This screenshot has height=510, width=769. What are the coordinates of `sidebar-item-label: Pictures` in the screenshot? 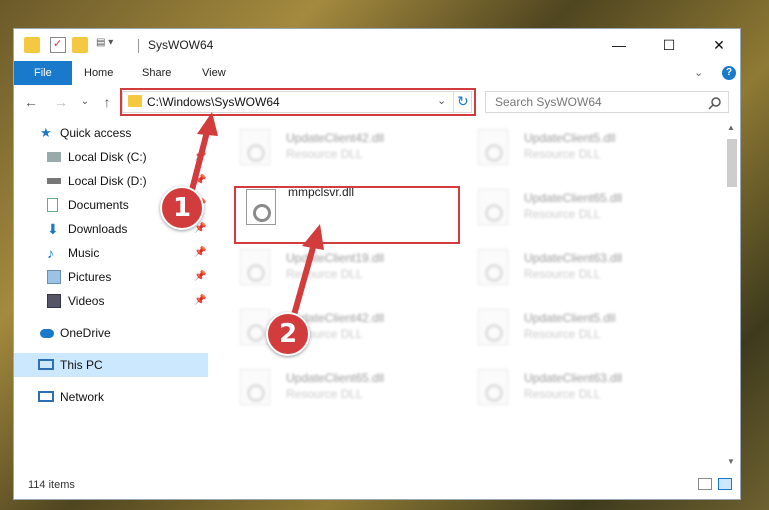 It's located at (90, 277).